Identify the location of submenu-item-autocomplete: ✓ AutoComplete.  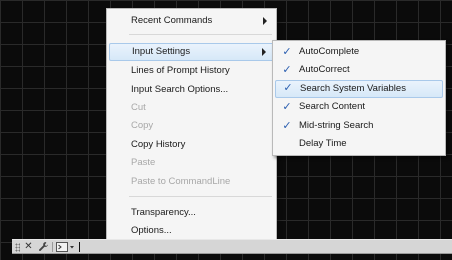
(359, 52).